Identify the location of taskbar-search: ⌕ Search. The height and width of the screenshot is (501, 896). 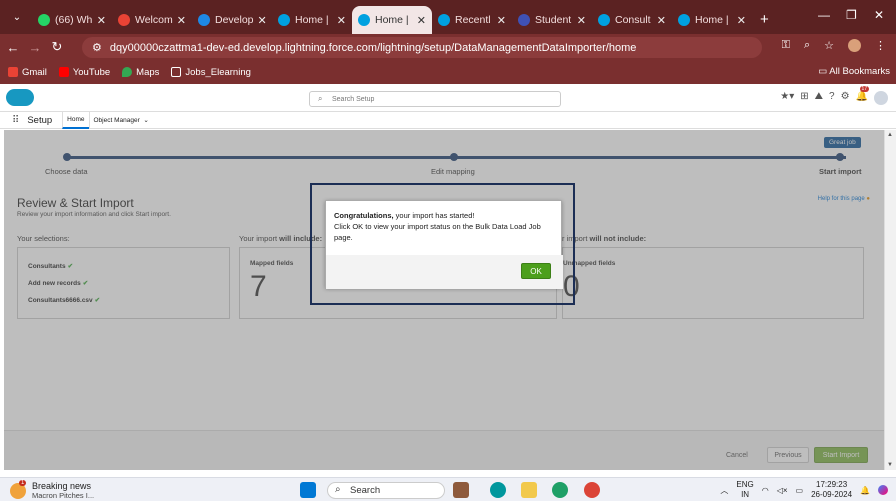
(386, 490).